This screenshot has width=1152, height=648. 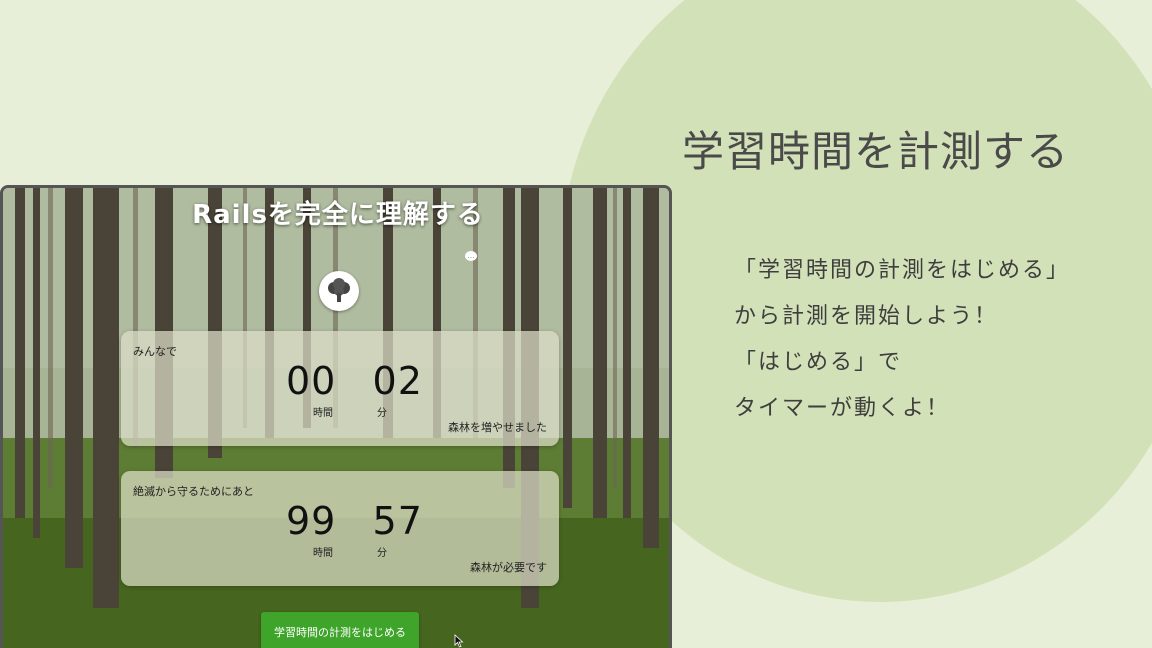 I want to click on description-line: から計測を開始しよう！, so click(x=866, y=316).